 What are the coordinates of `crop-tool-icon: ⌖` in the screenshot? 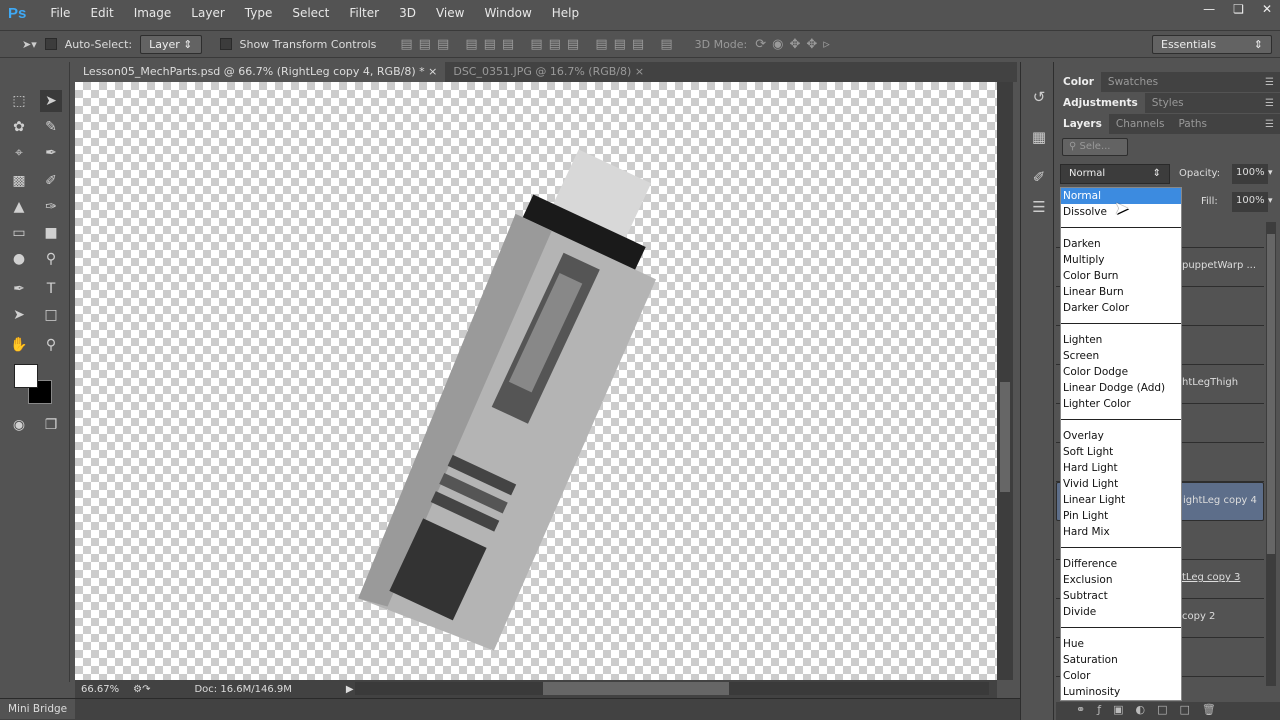 It's located at (19, 153).